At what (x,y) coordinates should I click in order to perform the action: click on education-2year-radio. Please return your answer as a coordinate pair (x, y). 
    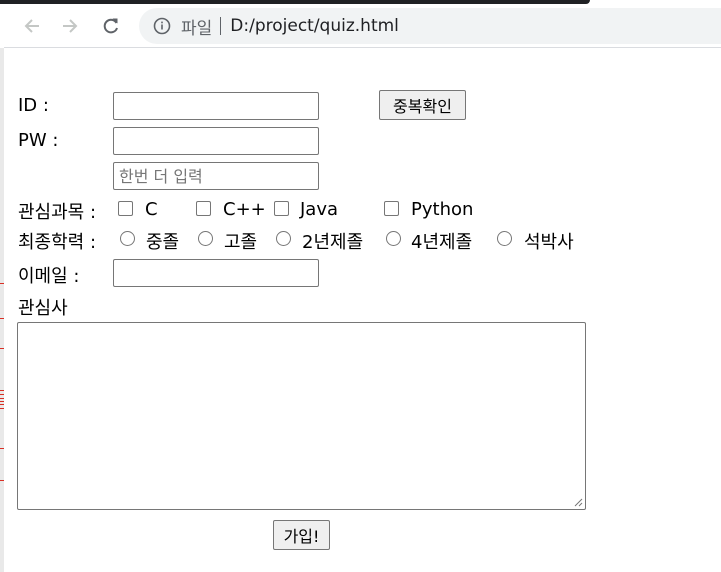
    Looking at the image, I should click on (283, 238).